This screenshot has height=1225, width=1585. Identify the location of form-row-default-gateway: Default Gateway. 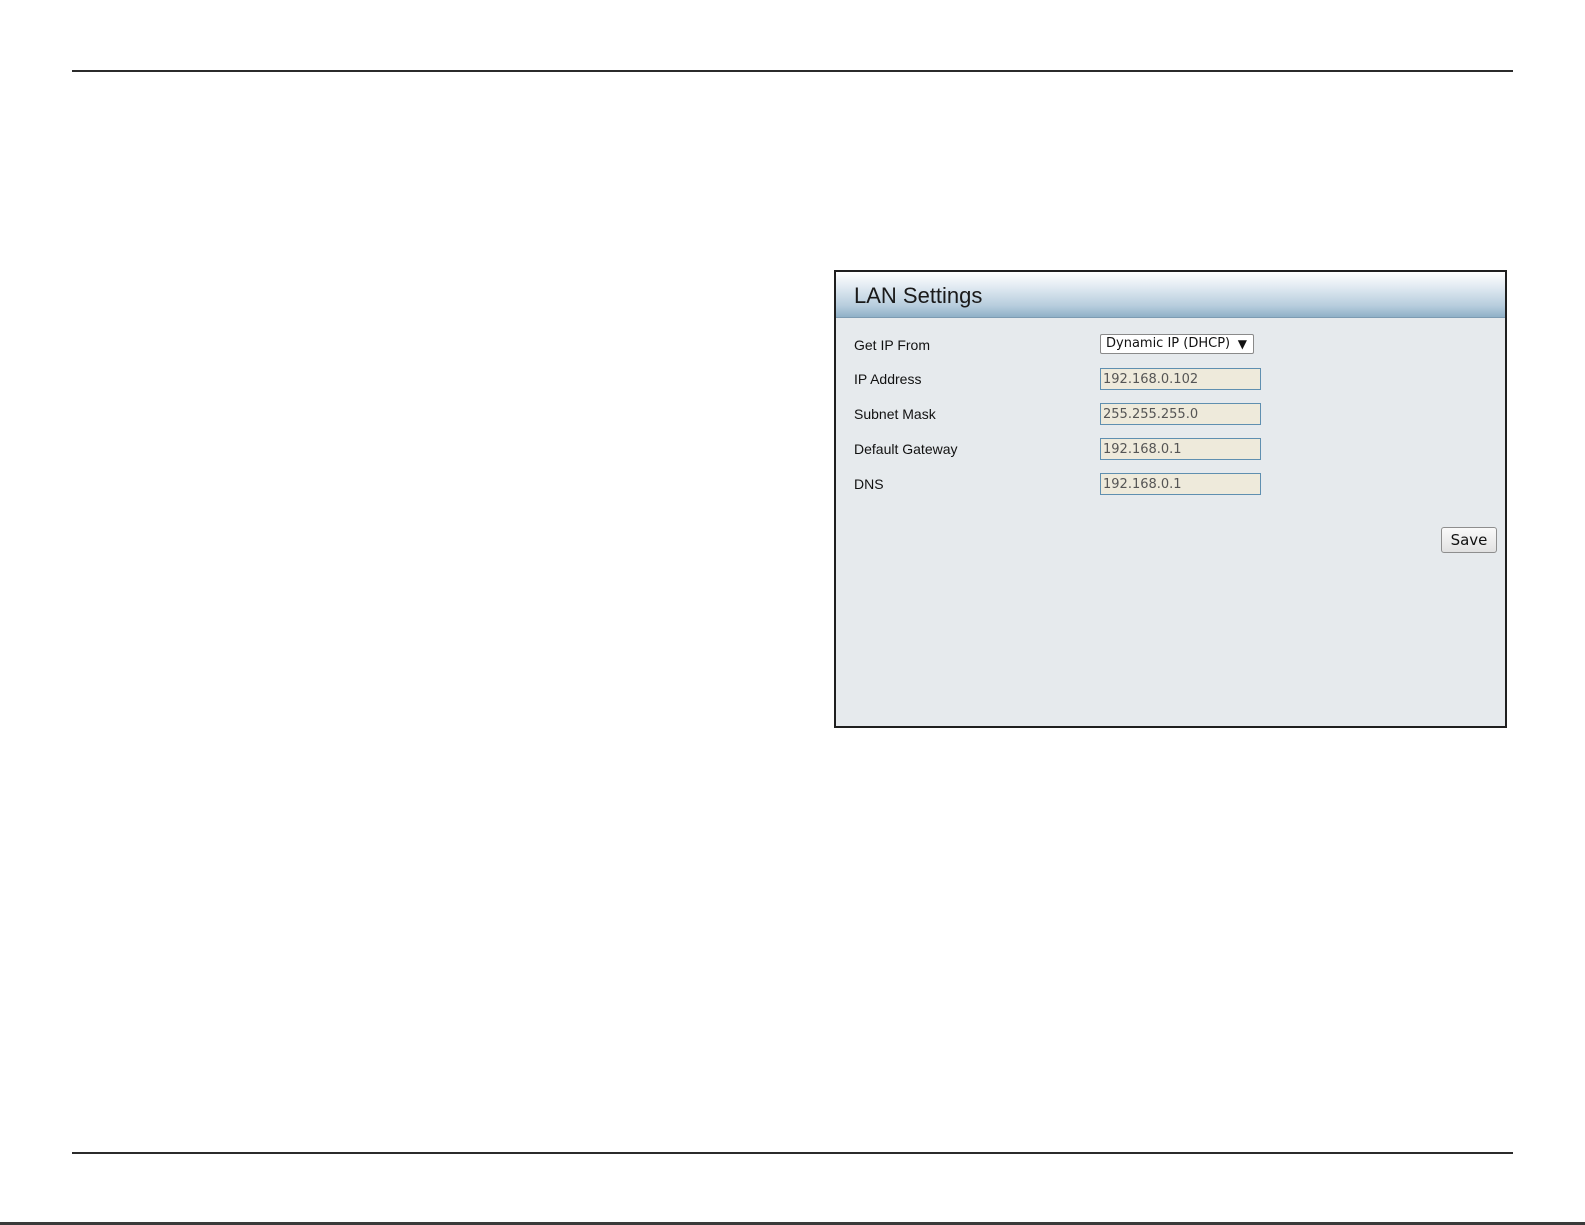
(1174, 450).